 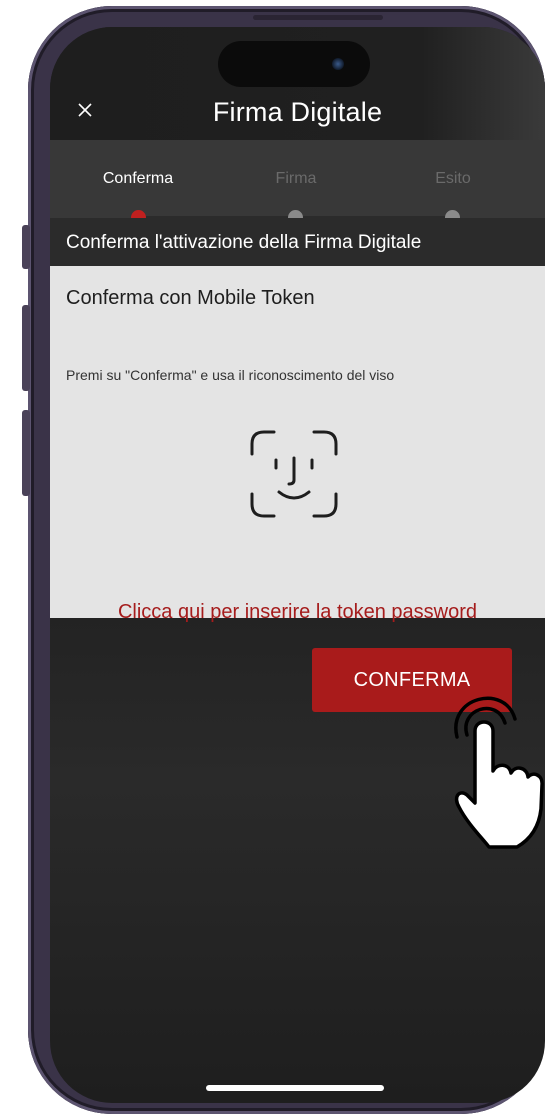 What do you see at coordinates (453, 179) in the screenshot?
I see `step-esito: Esito` at bounding box center [453, 179].